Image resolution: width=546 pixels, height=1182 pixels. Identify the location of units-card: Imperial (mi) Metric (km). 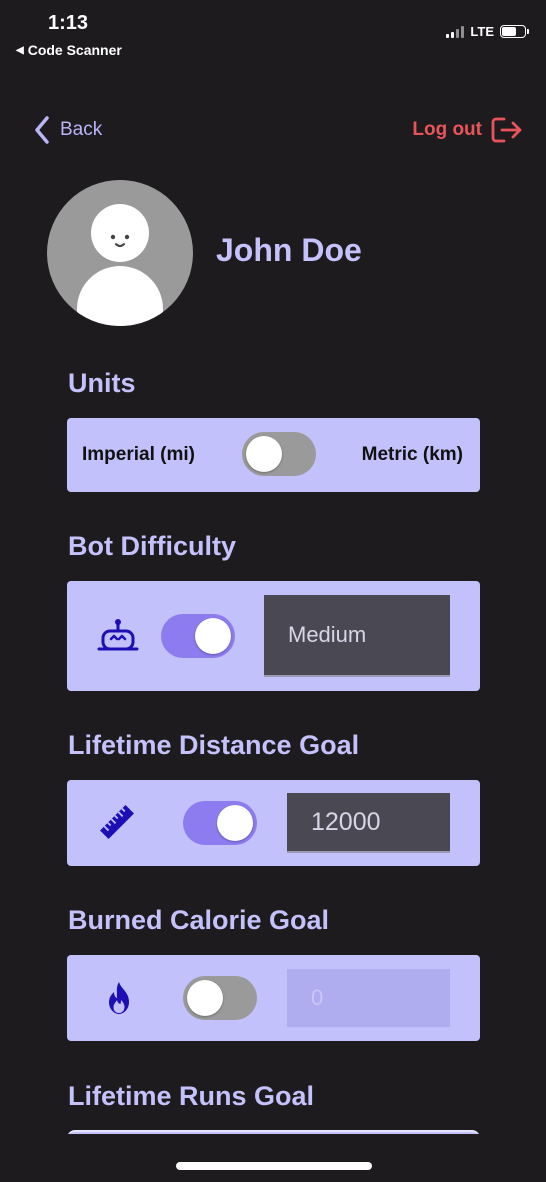
(273, 455).